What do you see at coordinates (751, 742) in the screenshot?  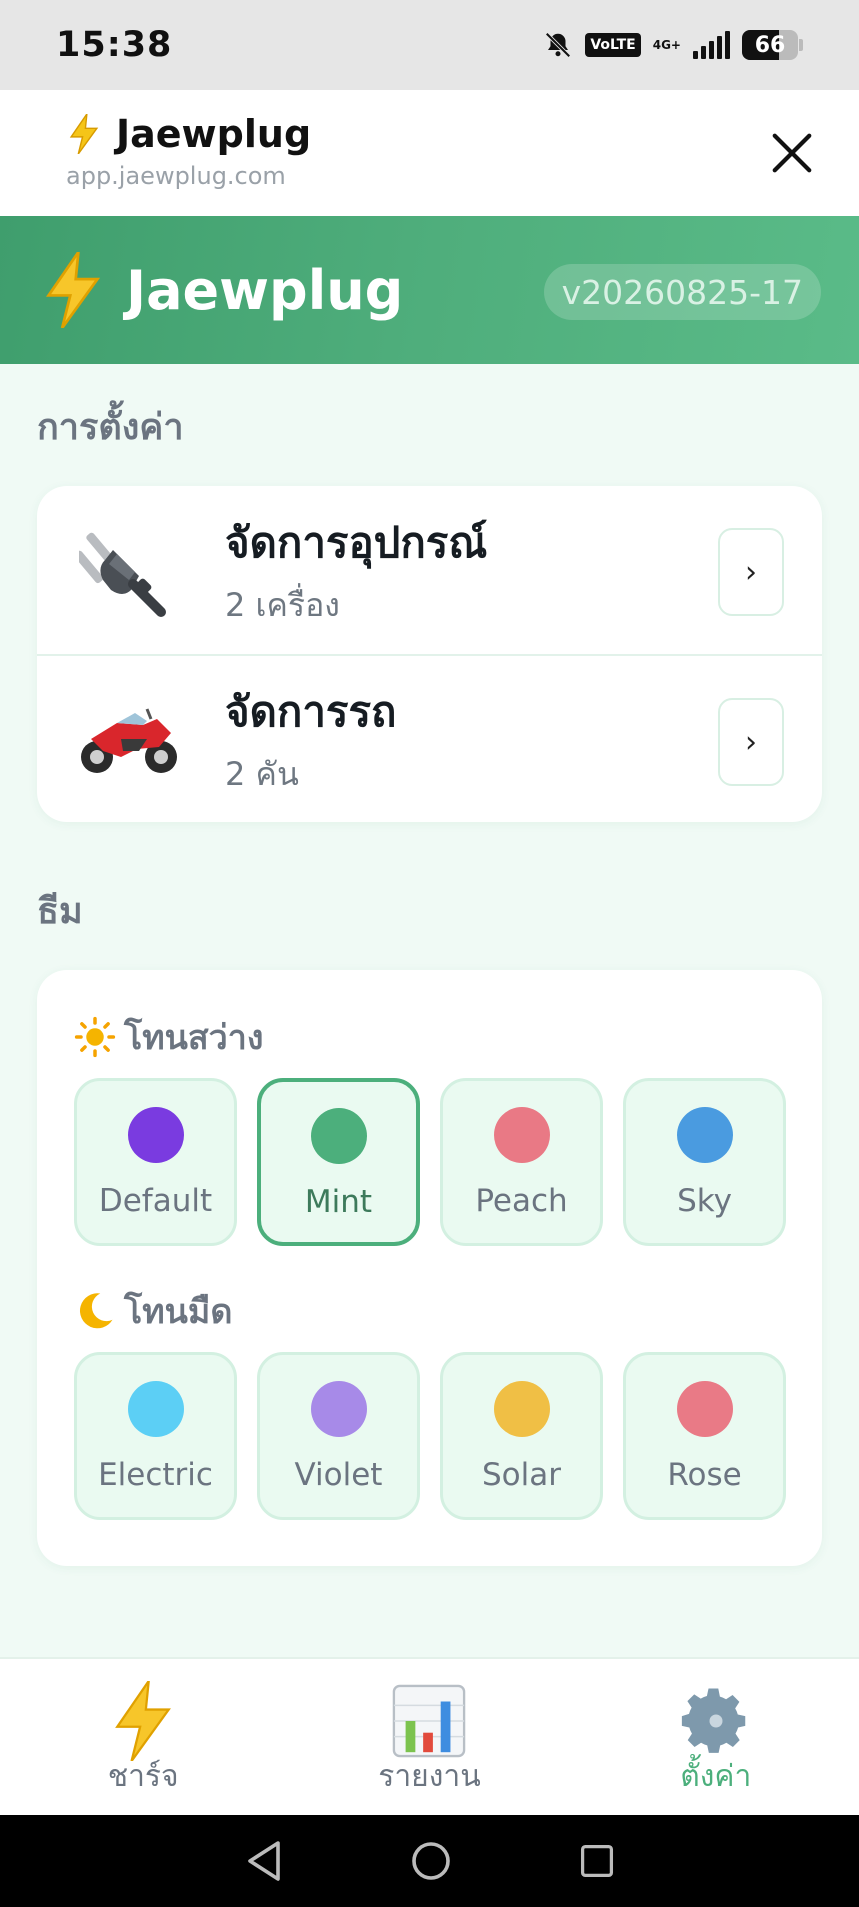 I see `vehicles-chevron-button: ›` at bounding box center [751, 742].